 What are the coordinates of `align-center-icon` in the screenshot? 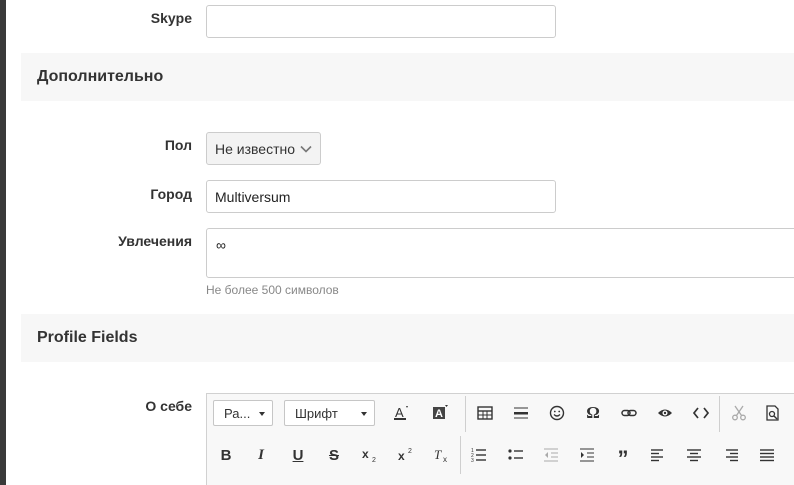 It's located at (694, 455).